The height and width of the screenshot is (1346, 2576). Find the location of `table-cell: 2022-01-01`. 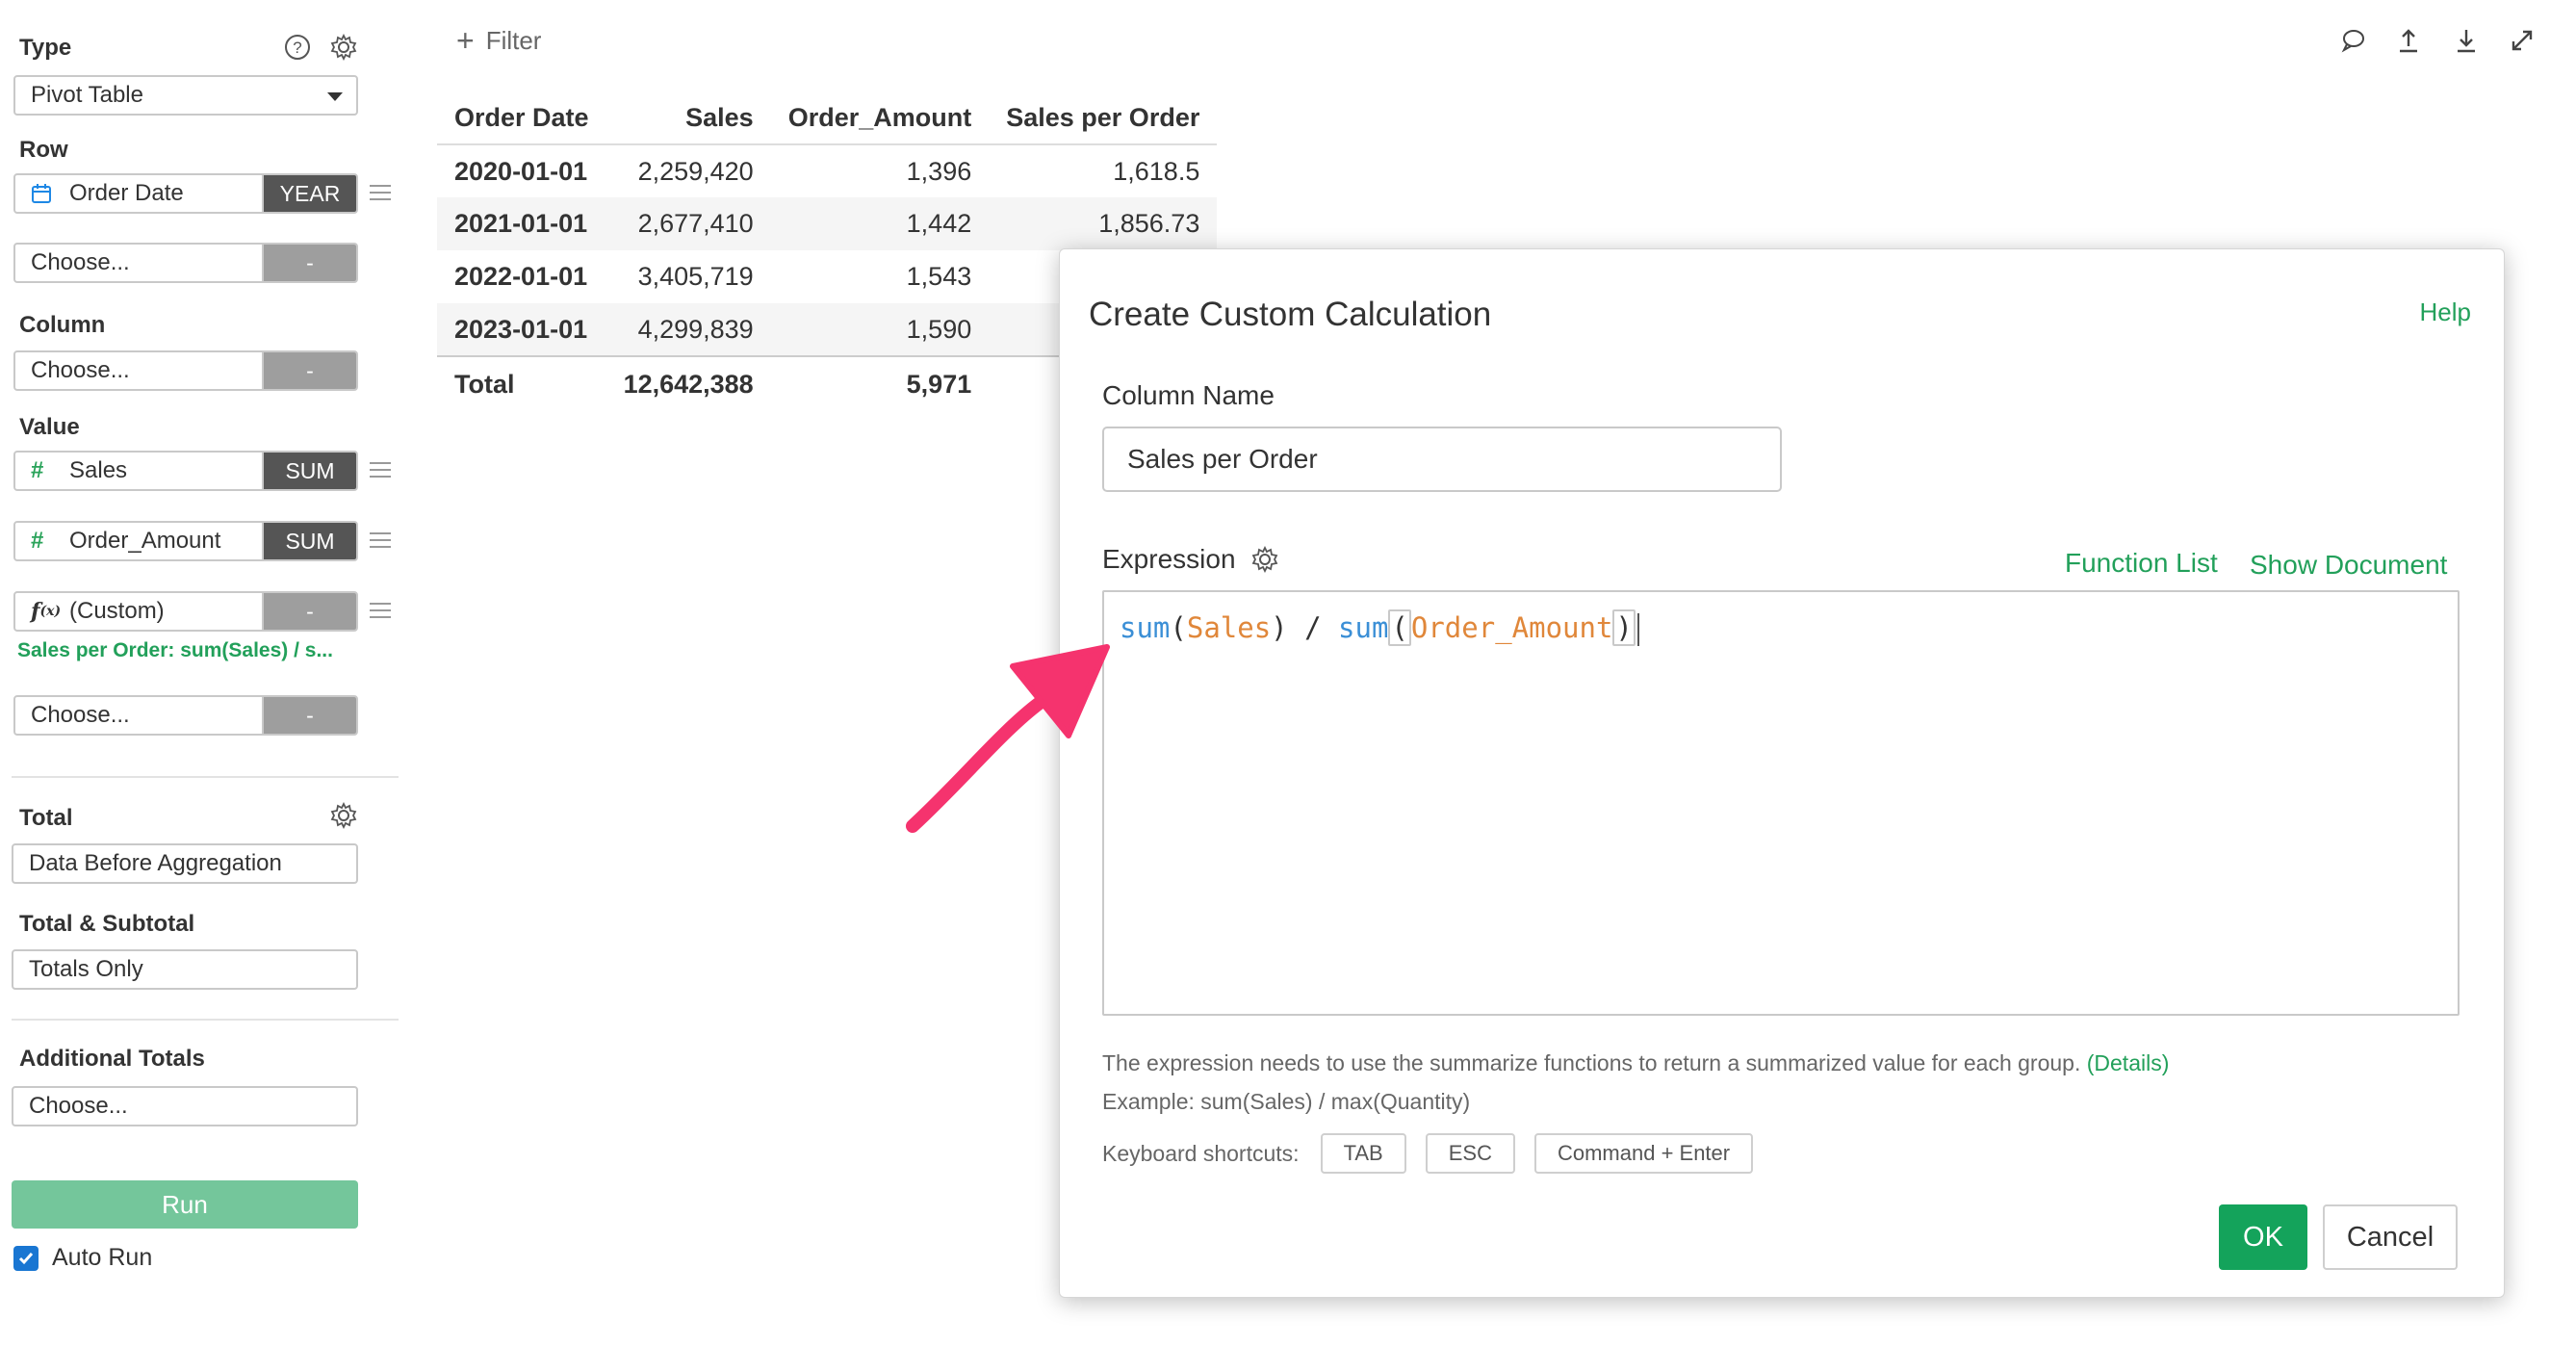

table-cell: 2022-01-01 is located at coordinates (521, 276).